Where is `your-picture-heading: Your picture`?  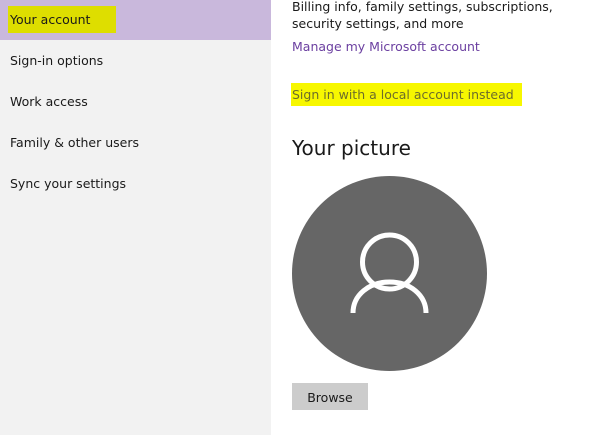 your-picture-heading: Your picture is located at coordinates (351, 148).